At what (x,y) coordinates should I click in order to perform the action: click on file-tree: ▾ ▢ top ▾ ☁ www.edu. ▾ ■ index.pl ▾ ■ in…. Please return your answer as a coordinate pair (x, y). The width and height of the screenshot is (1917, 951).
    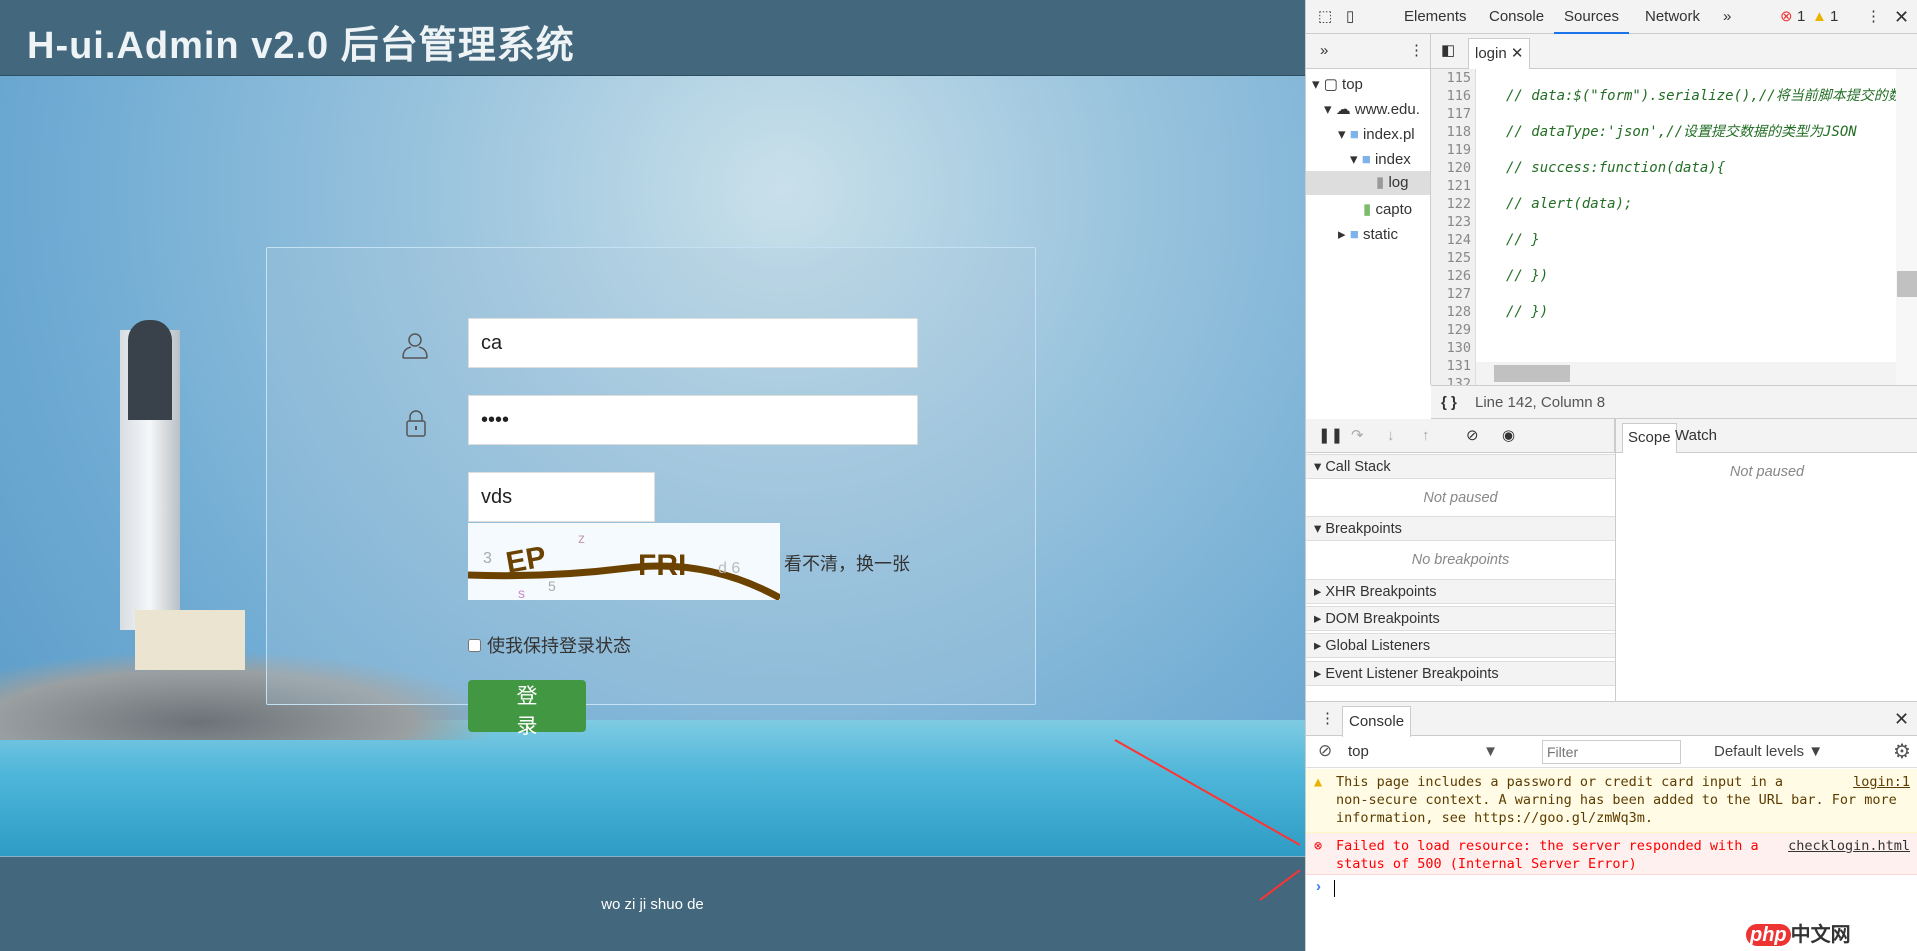
    Looking at the image, I should click on (1368, 227).